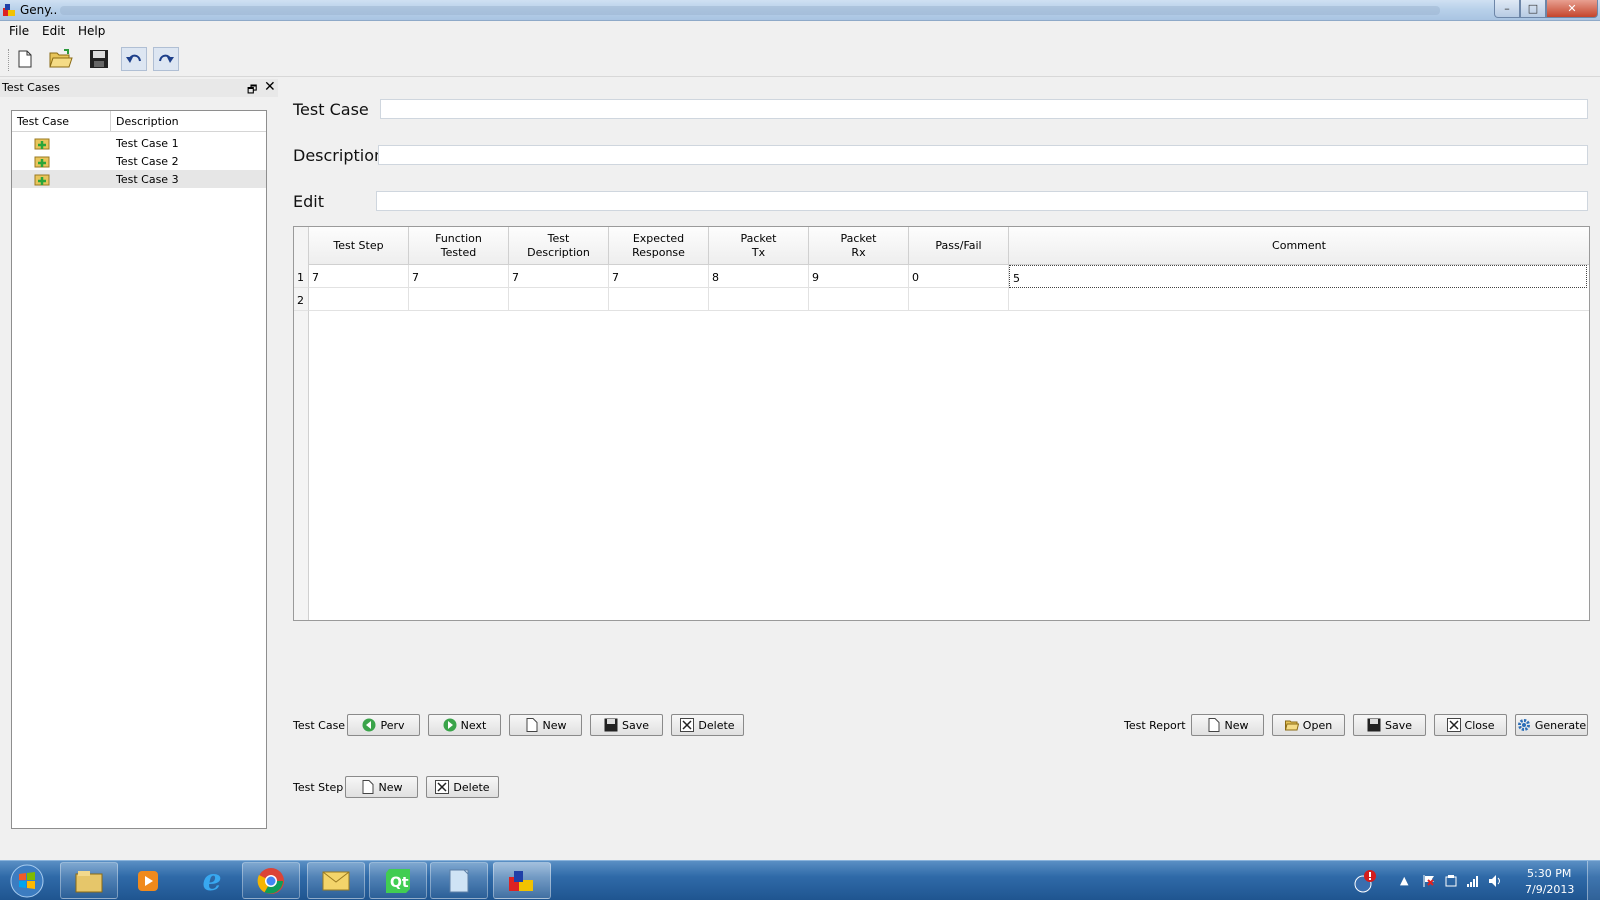 This screenshot has height=900, width=1600. What do you see at coordinates (1533, 9) in the screenshot?
I see `maximize-button: □` at bounding box center [1533, 9].